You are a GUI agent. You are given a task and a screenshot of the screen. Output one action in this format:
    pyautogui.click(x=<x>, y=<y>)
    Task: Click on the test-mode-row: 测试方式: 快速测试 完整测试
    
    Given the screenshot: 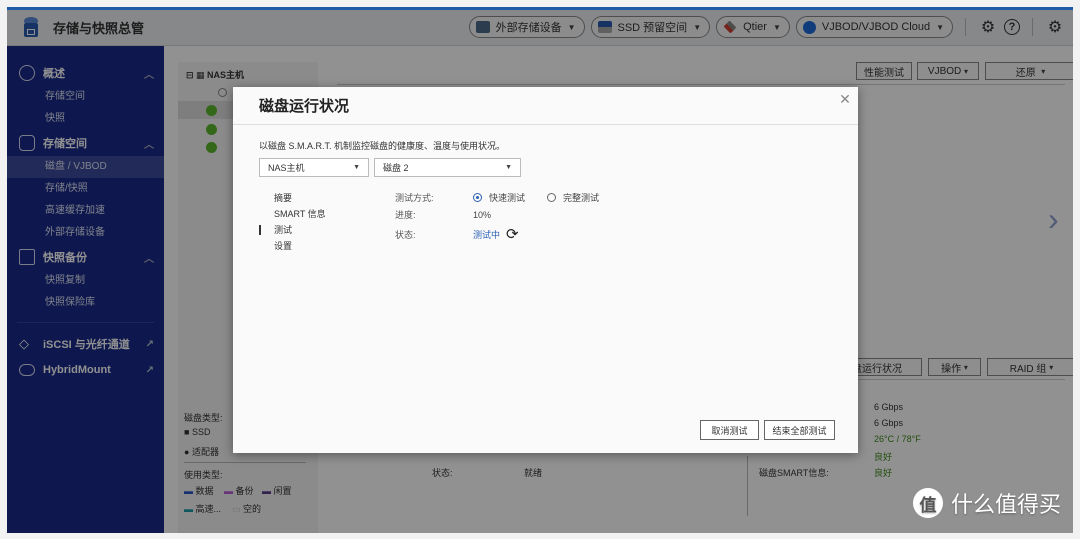 What is the action you would take?
    pyautogui.click(x=497, y=197)
    